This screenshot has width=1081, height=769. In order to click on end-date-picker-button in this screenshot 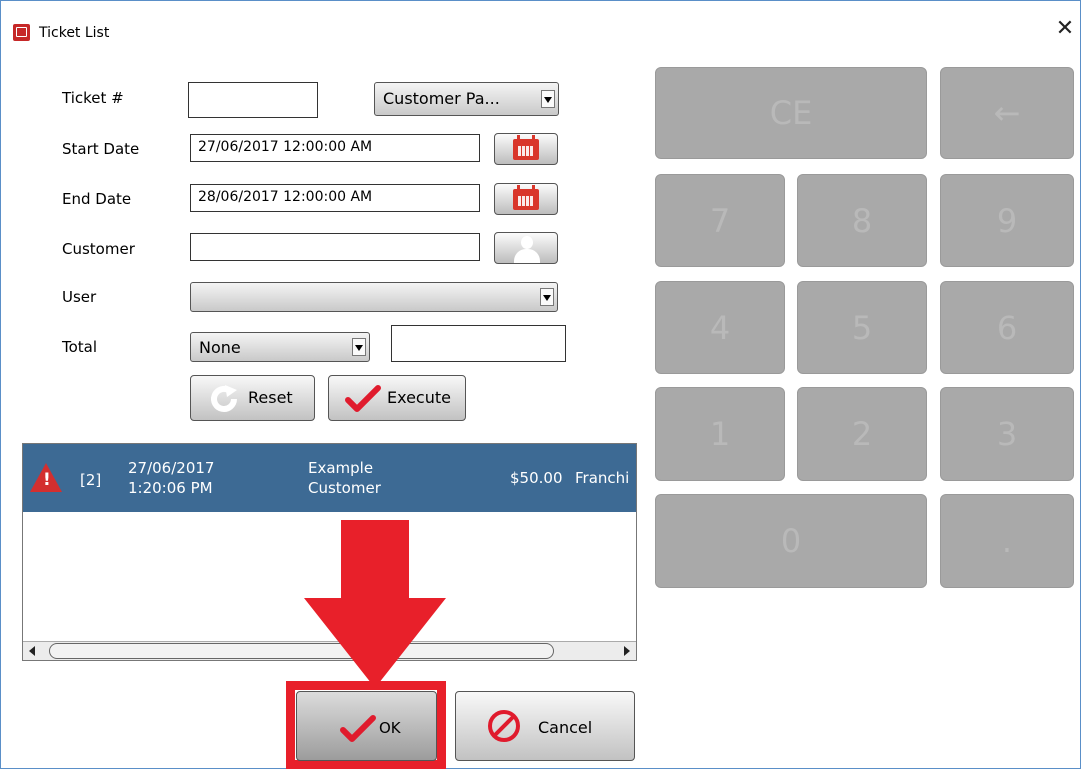, I will do `click(526, 199)`.